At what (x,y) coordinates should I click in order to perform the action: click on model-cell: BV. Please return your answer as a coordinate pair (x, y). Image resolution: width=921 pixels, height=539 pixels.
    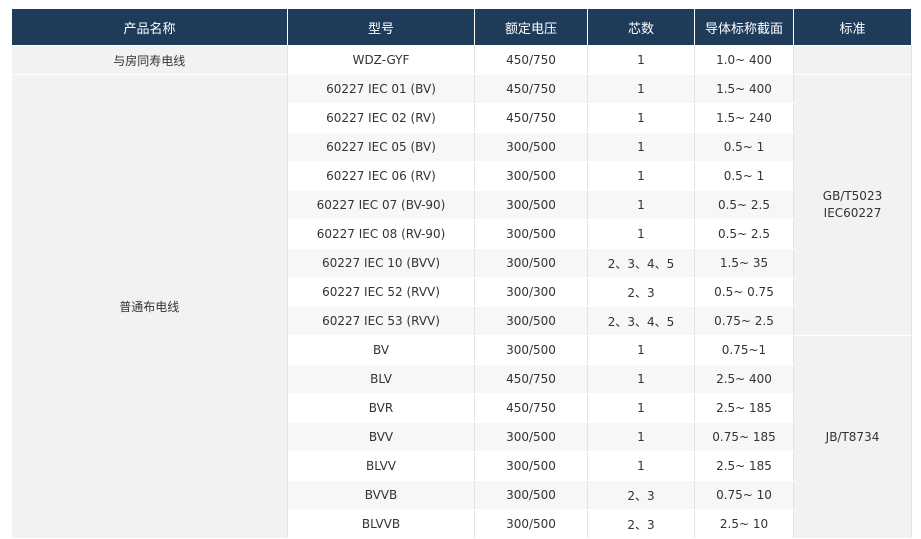
    Looking at the image, I should click on (381, 350).